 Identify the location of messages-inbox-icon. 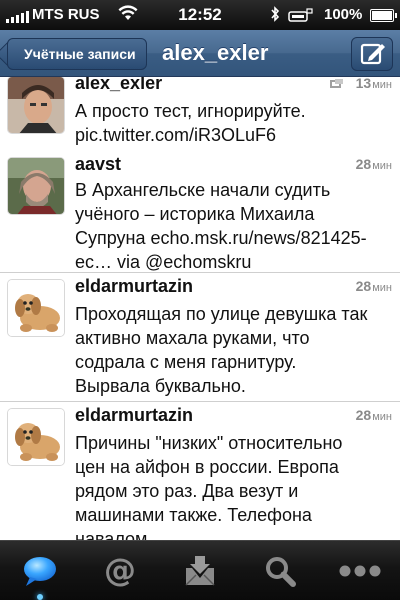
(200, 571).